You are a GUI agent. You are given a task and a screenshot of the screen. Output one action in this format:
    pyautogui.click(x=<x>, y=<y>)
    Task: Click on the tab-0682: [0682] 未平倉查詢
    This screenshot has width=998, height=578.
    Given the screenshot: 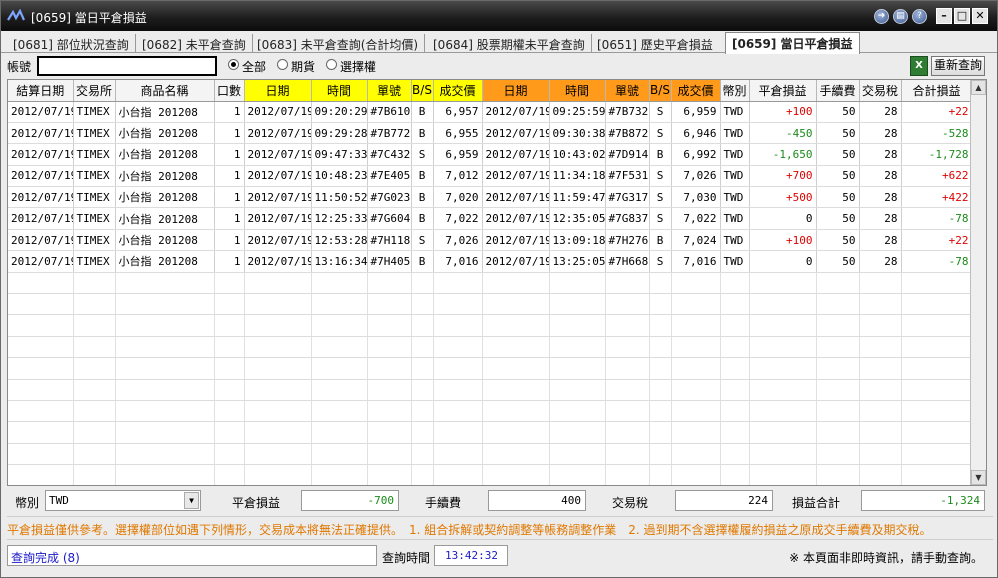 What is the action you would take?
    pyautogui.click(x=194, y=43)
    